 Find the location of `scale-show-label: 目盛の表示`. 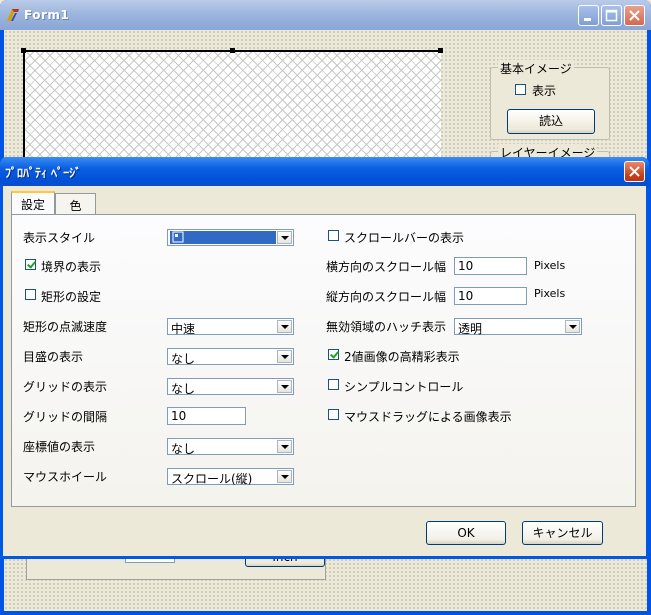

scale-show-label: 目盛の表示 is located at coordinates (53, 357).